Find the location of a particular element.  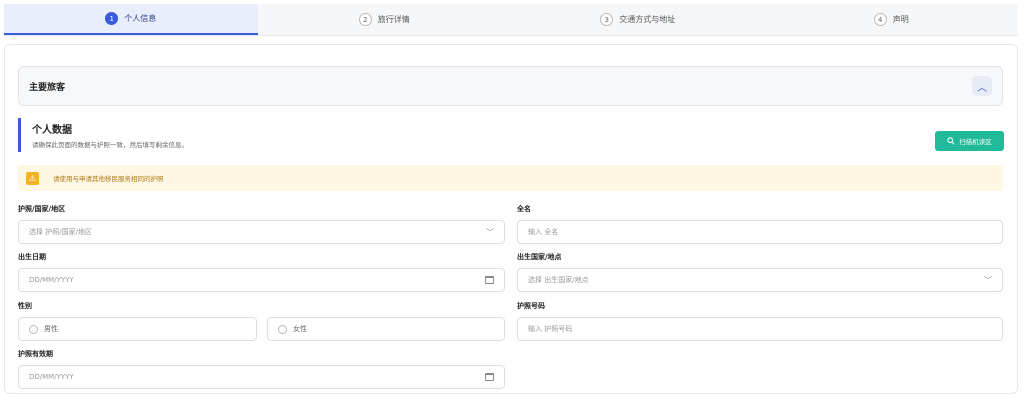

birth-country-label: 出生国家/地点 is located at coordinates (539, 257).